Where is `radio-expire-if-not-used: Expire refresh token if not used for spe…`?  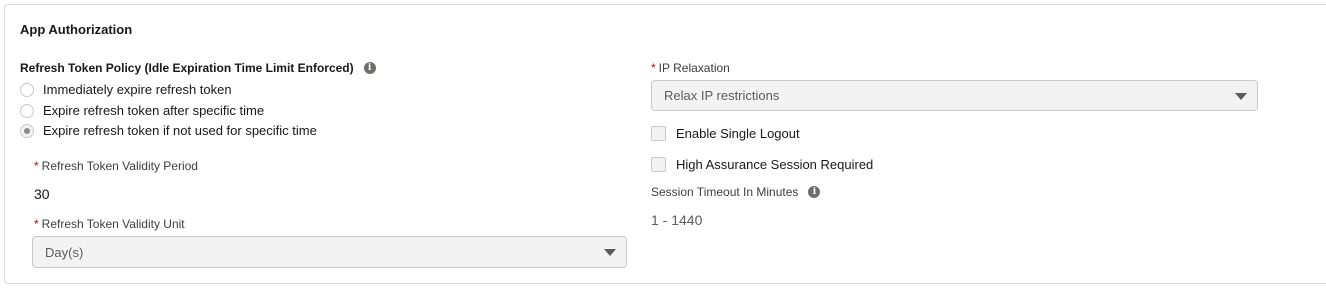
radio-expire-if-not-used: Expire refresh token if not used for spe… is located at coordinates (168, 130).